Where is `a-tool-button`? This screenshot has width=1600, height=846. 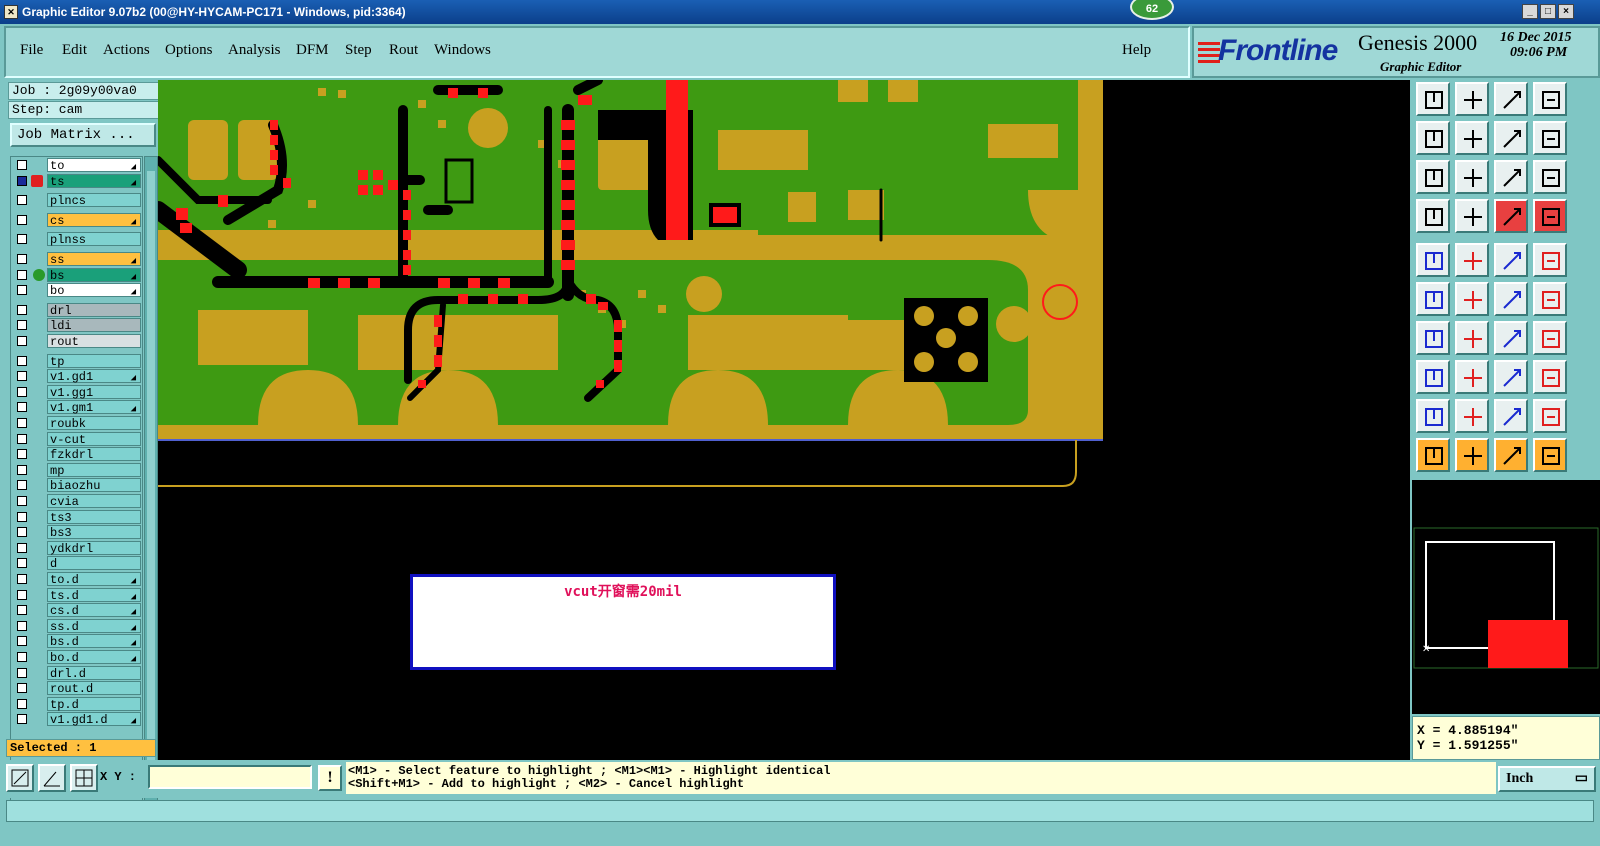 a-tool-button is located at coordinates (1511, 416).